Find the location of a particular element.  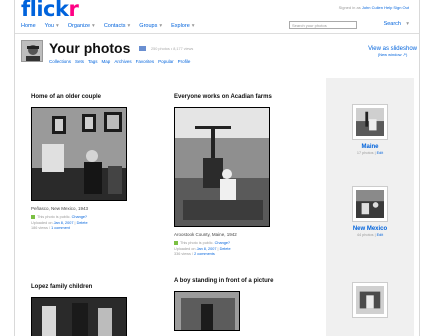

nav-contacts: Contacts ▾ is located at coordinates (117, 26).